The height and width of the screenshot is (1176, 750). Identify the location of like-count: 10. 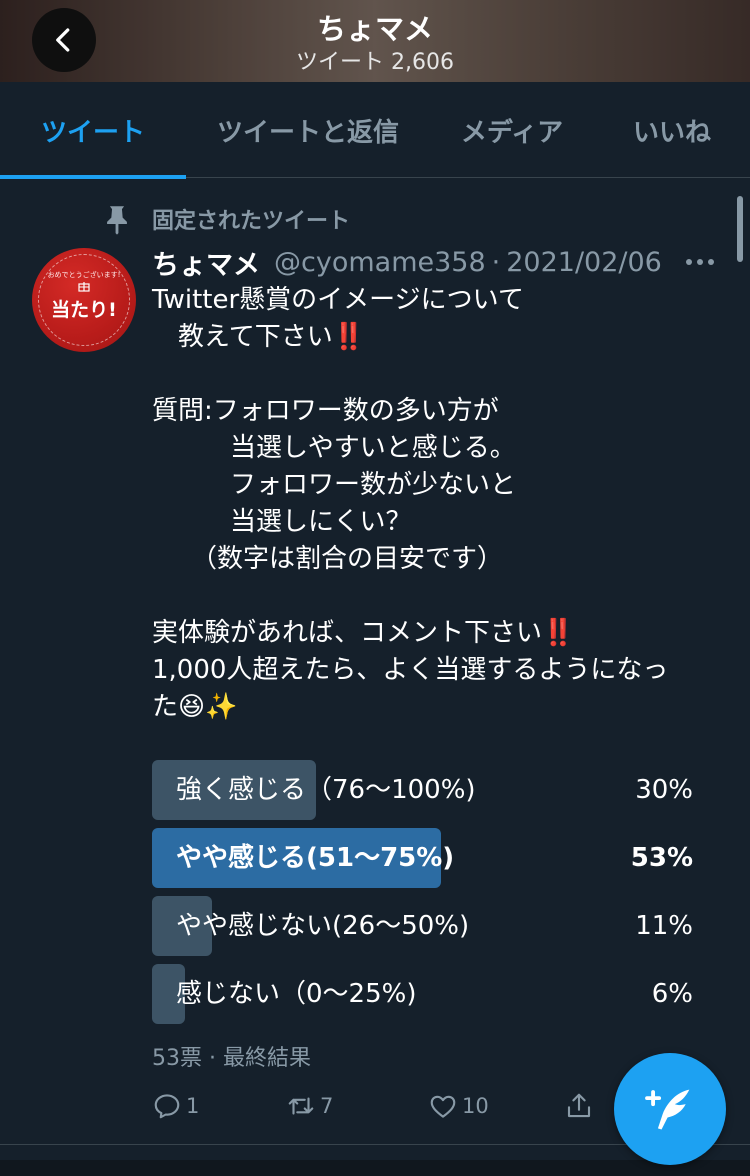
(475, 1106).